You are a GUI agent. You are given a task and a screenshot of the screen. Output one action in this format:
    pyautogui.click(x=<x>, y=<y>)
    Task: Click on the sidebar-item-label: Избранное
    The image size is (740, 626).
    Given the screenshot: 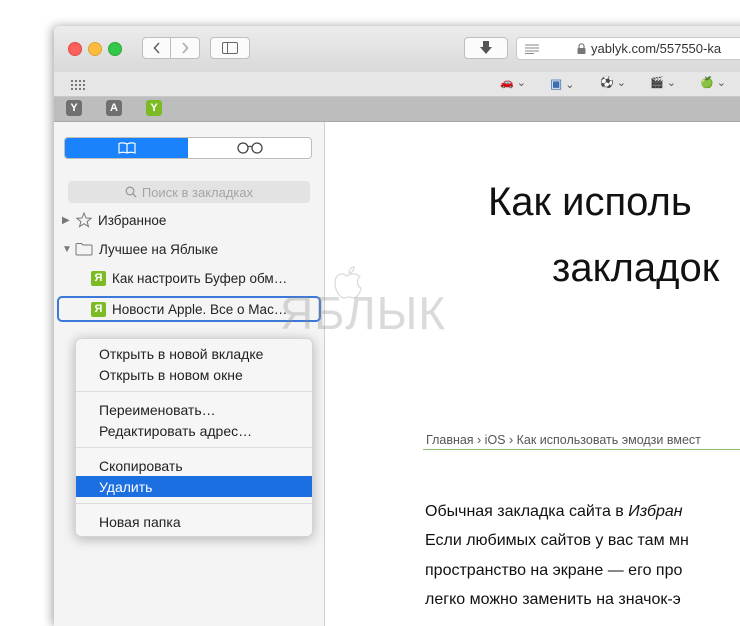 What is the action you would take?
    pyautogui.click(x=132, y=220)
    